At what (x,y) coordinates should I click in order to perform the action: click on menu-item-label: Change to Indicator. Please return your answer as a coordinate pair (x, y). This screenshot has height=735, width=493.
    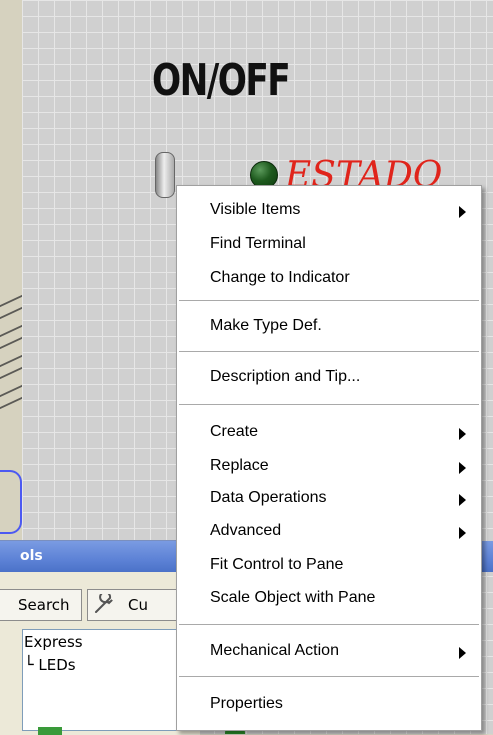
    Looking at the image, I should click on (280, 277).